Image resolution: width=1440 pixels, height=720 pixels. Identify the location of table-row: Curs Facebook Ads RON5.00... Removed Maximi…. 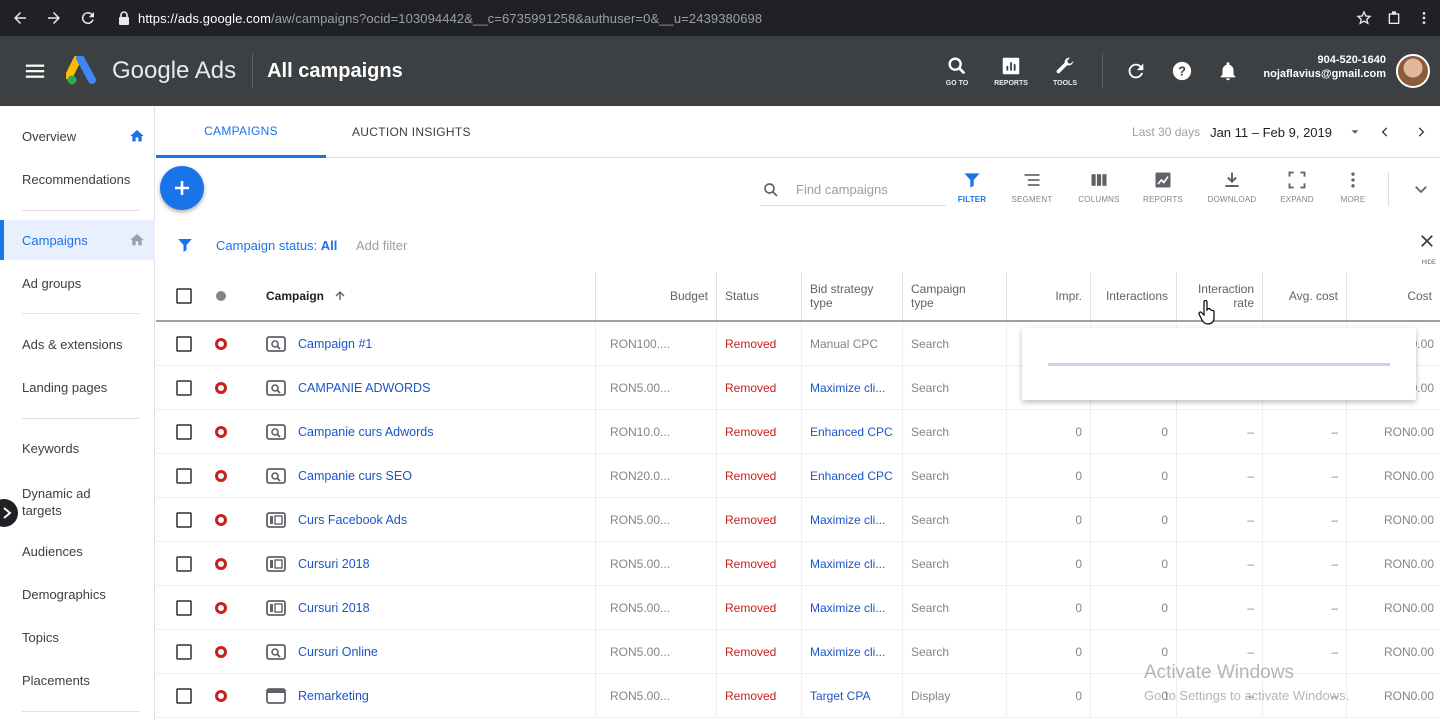
(798, 520).